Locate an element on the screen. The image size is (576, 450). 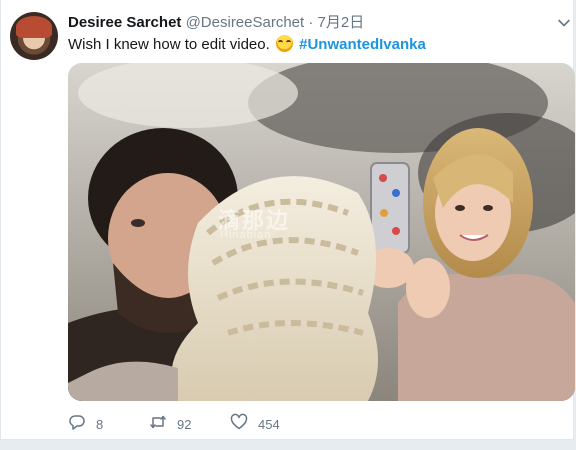
chevron-down-icon is located at coordinates (564, 23).